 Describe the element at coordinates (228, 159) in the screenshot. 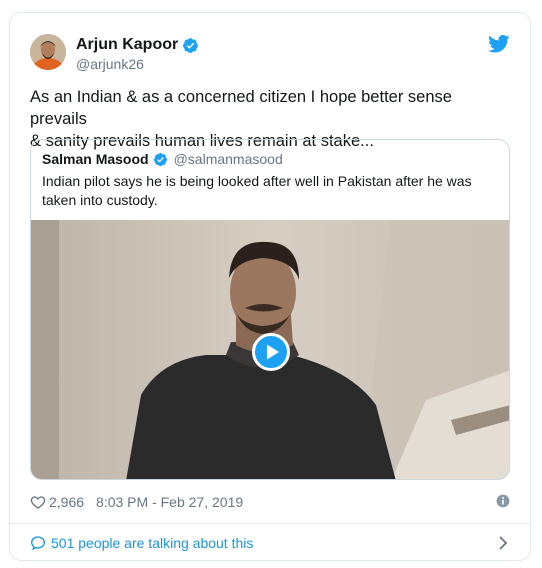

I see `quoted-author-handle: @salmanmasood` at that location.